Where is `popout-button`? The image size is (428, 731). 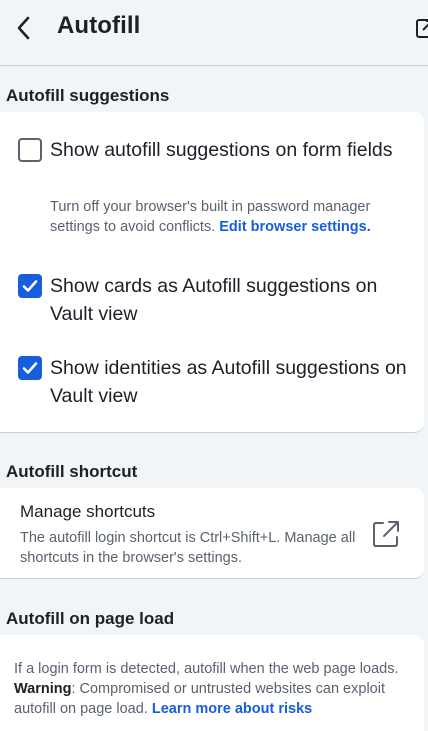
popout-button is located at coordinates (421, 28).